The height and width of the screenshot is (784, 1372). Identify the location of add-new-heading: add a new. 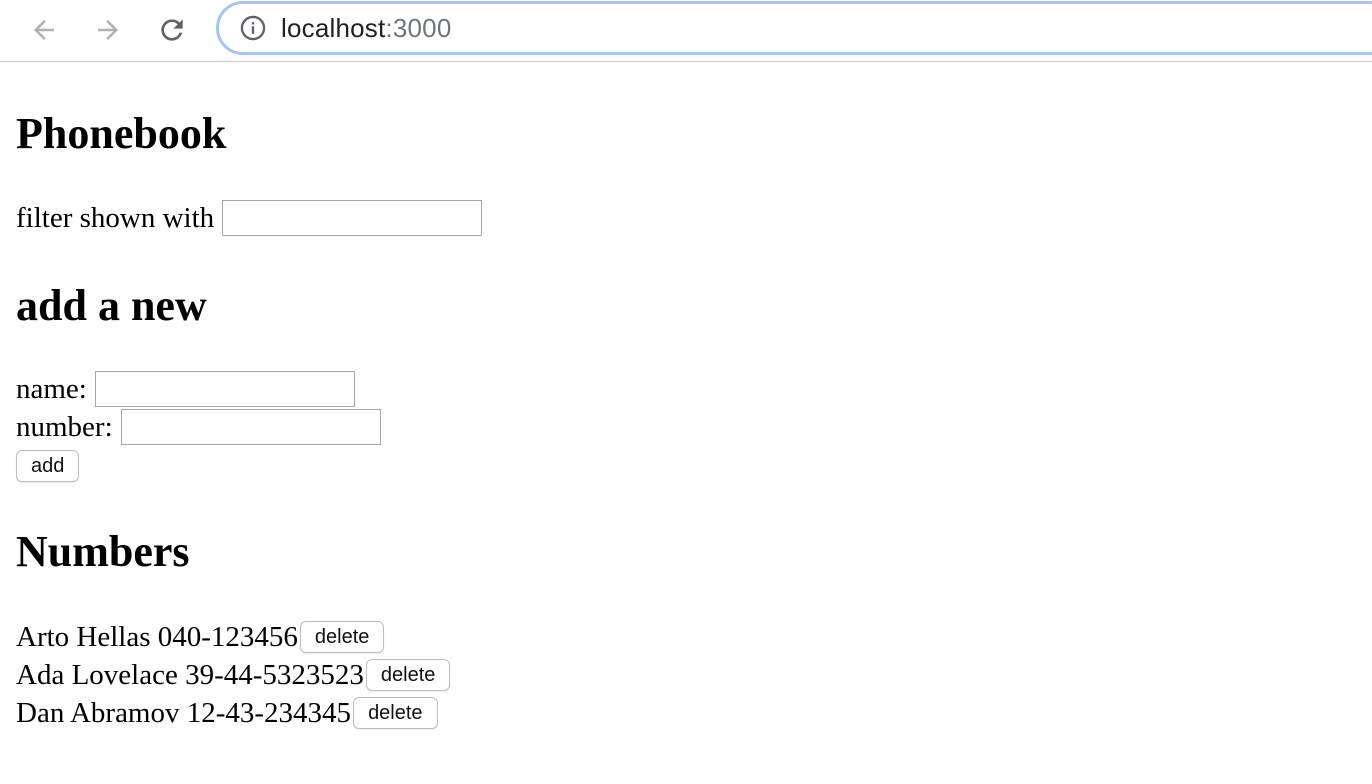
(111, 305).